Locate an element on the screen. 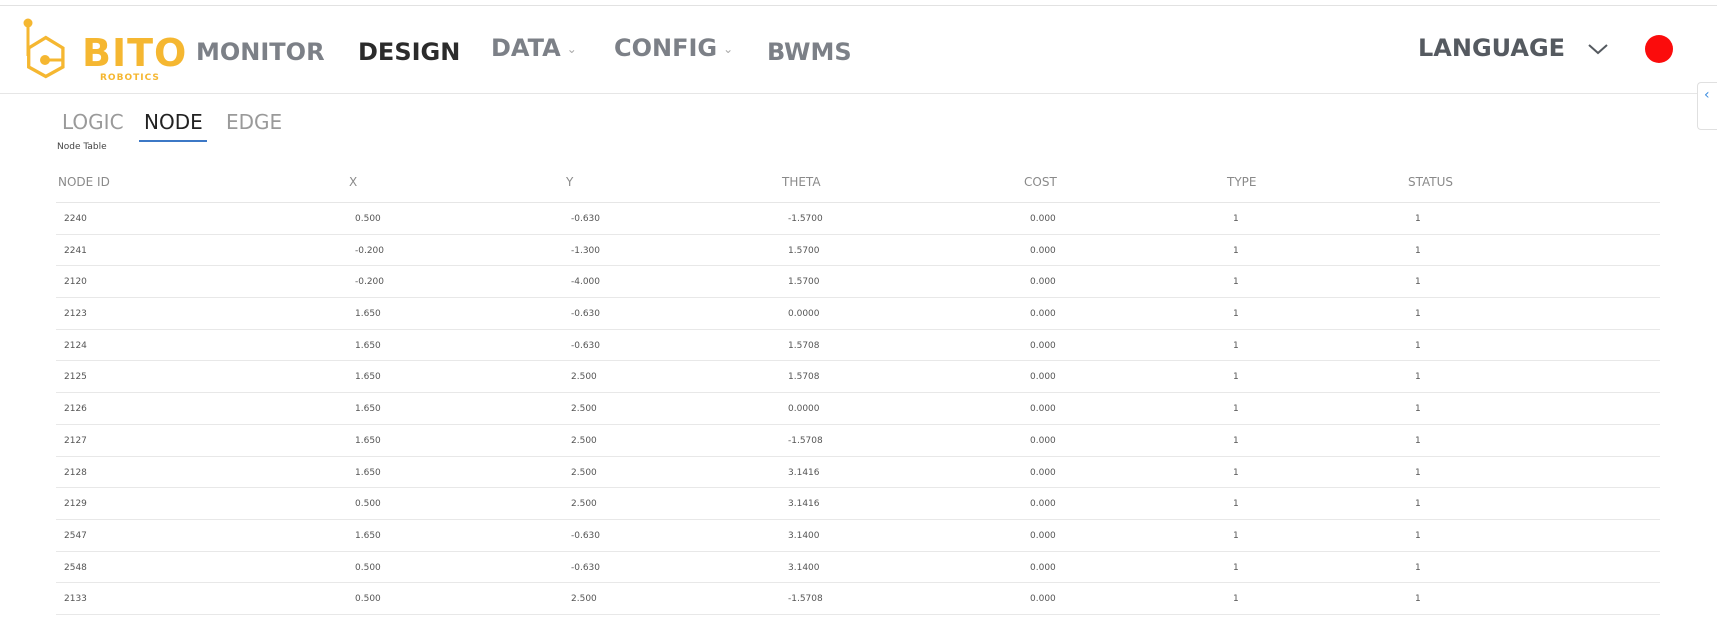 The width and height of the screenshot is (1717, 627). active-tab-indicator is located at coordinates (173, 141).